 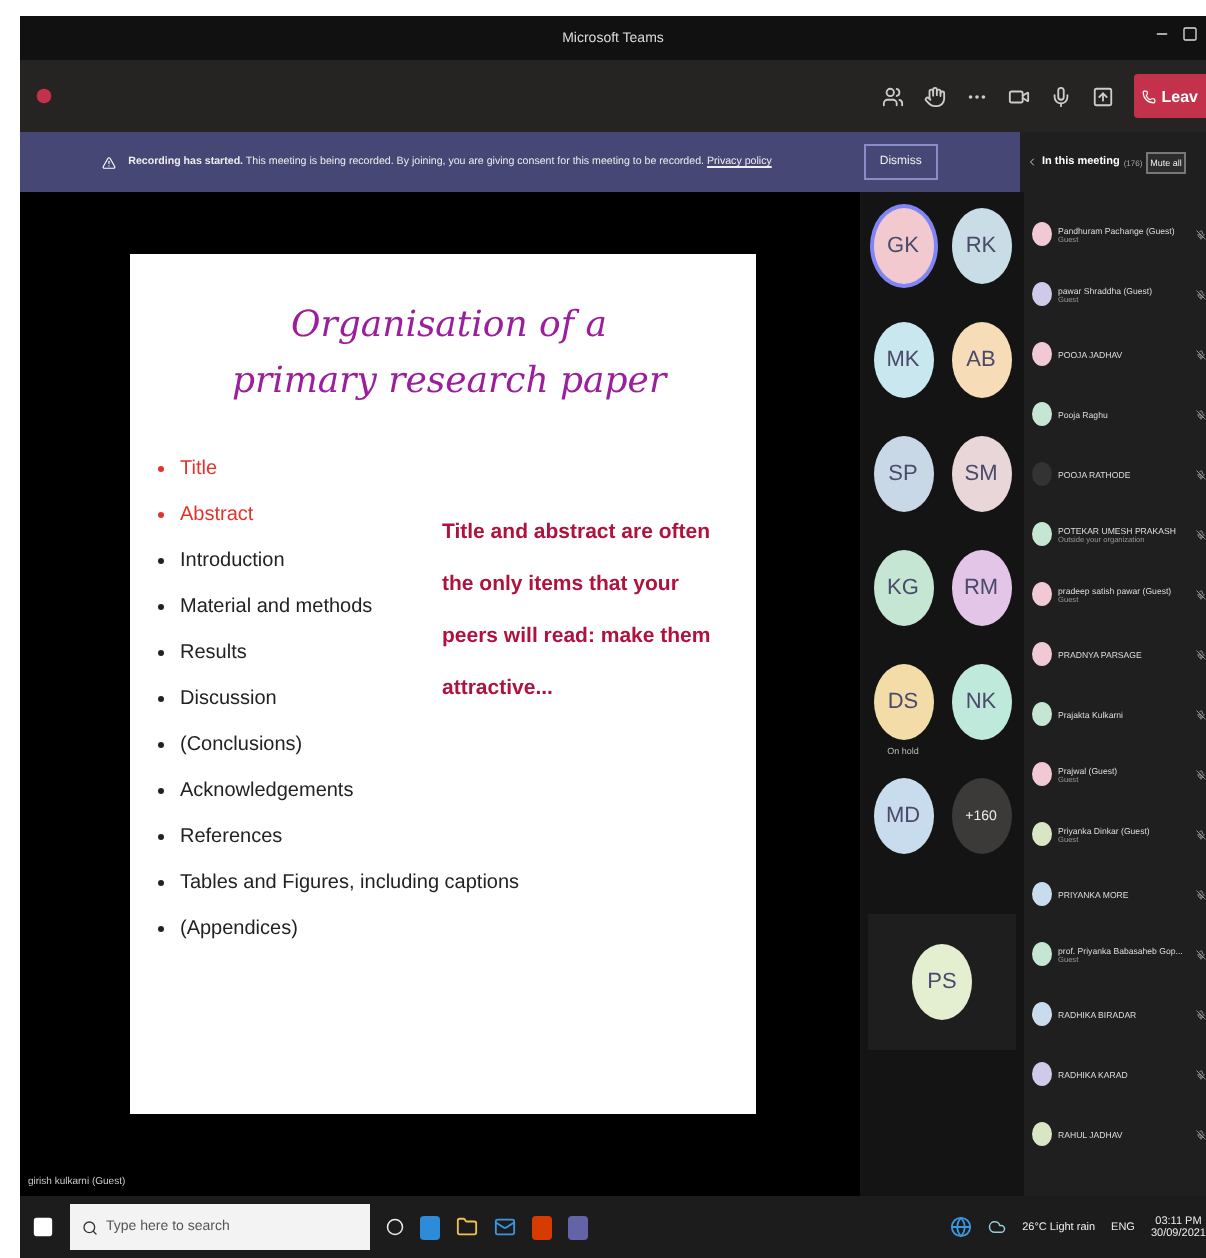 What do you see at coordinates (109, 162) in the screenshot?
I see `warning-icon` at bounding box center [109, 162].